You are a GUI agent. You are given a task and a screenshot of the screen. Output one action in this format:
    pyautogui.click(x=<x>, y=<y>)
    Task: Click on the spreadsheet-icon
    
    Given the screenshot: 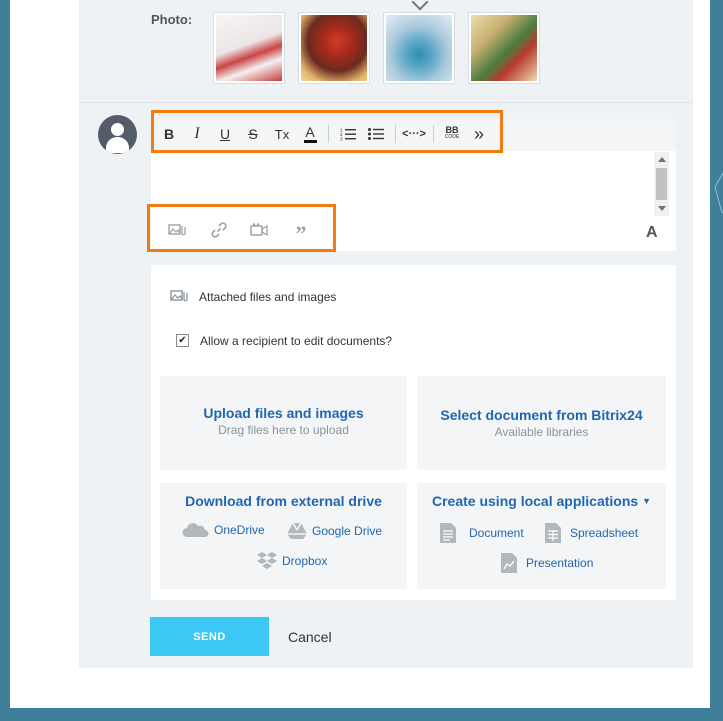 What is the action you would take?
    pyautogui.click(x=553, y=533)
    